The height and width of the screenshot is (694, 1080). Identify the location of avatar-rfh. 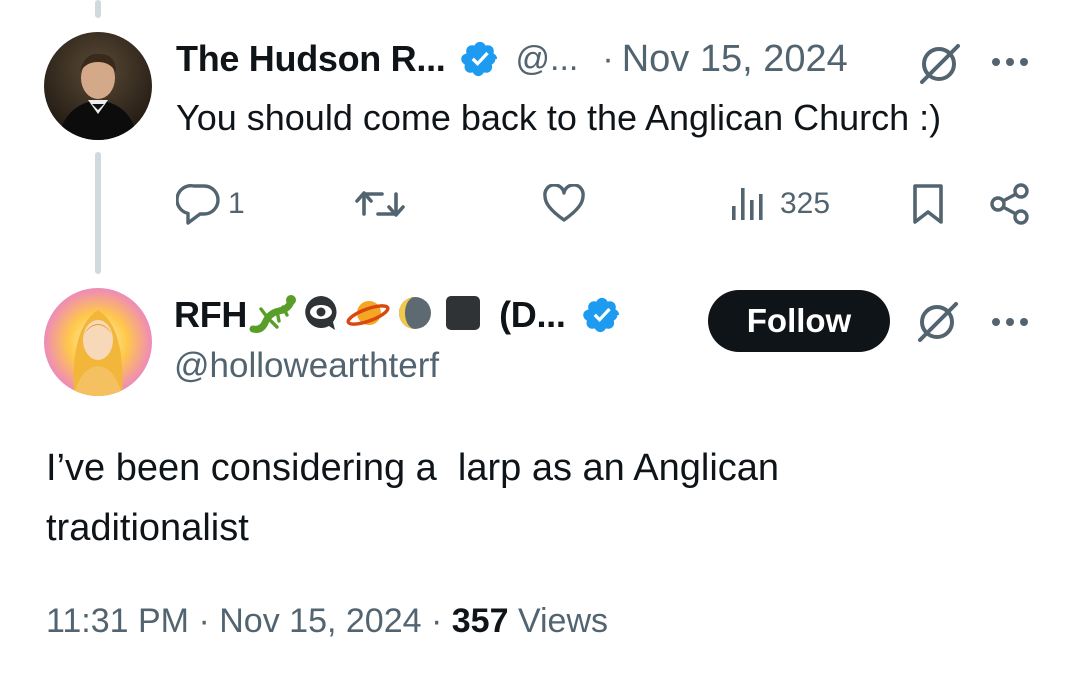
(98, 342).